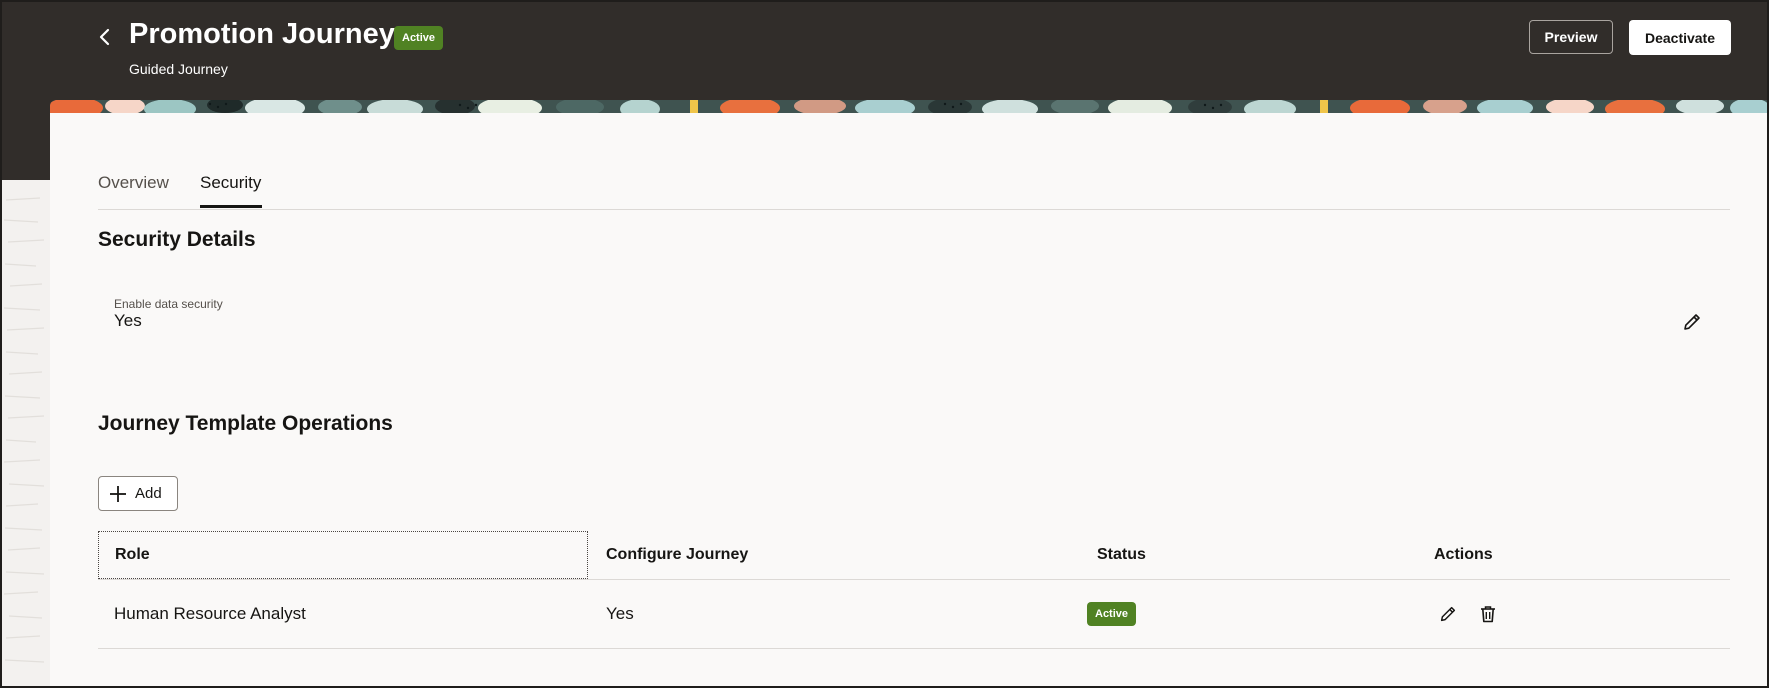 The height and width of the screenshot is (688, 1769). What do you see at coordinates (245, 423) in the screenshot?
I see `journey-template-operations-title: Journey Template Operations` at bounding box center [245, 423].